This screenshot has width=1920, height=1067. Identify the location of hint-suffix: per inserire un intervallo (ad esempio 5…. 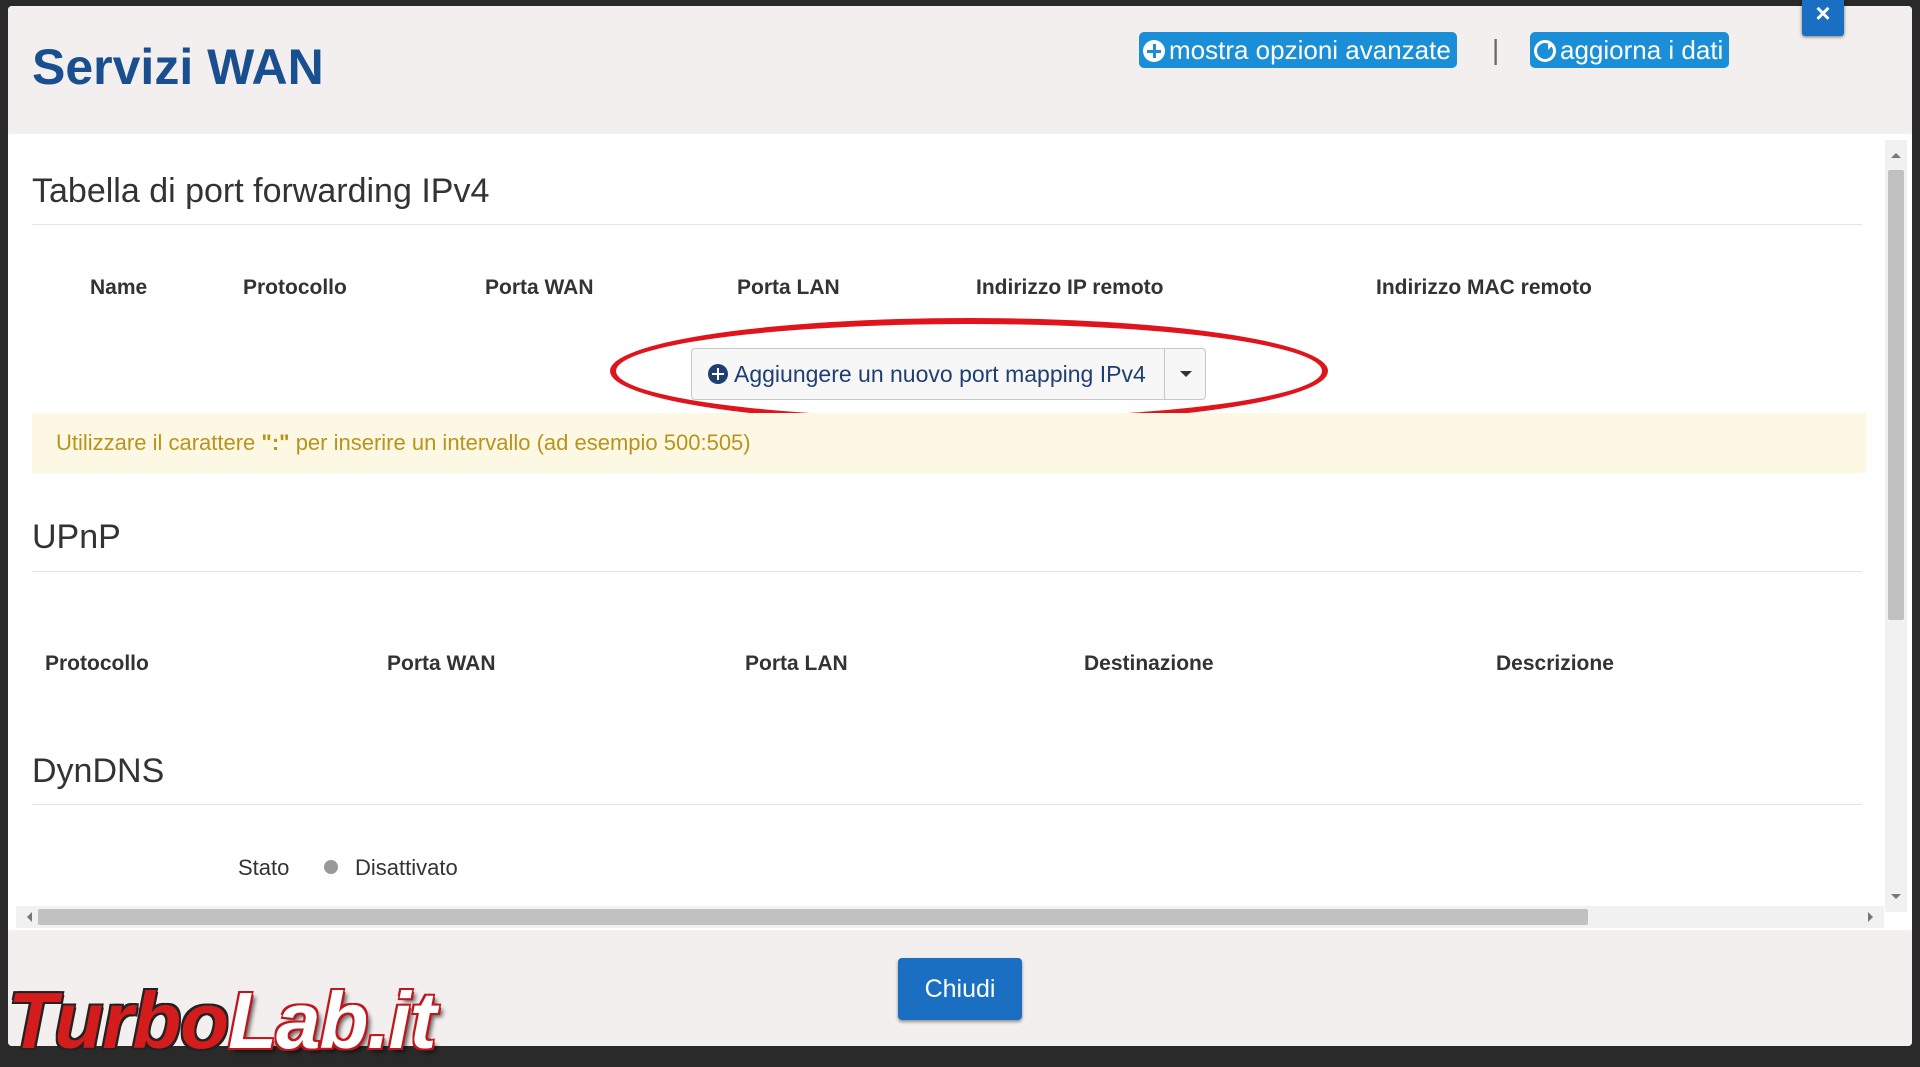
(520, 442).